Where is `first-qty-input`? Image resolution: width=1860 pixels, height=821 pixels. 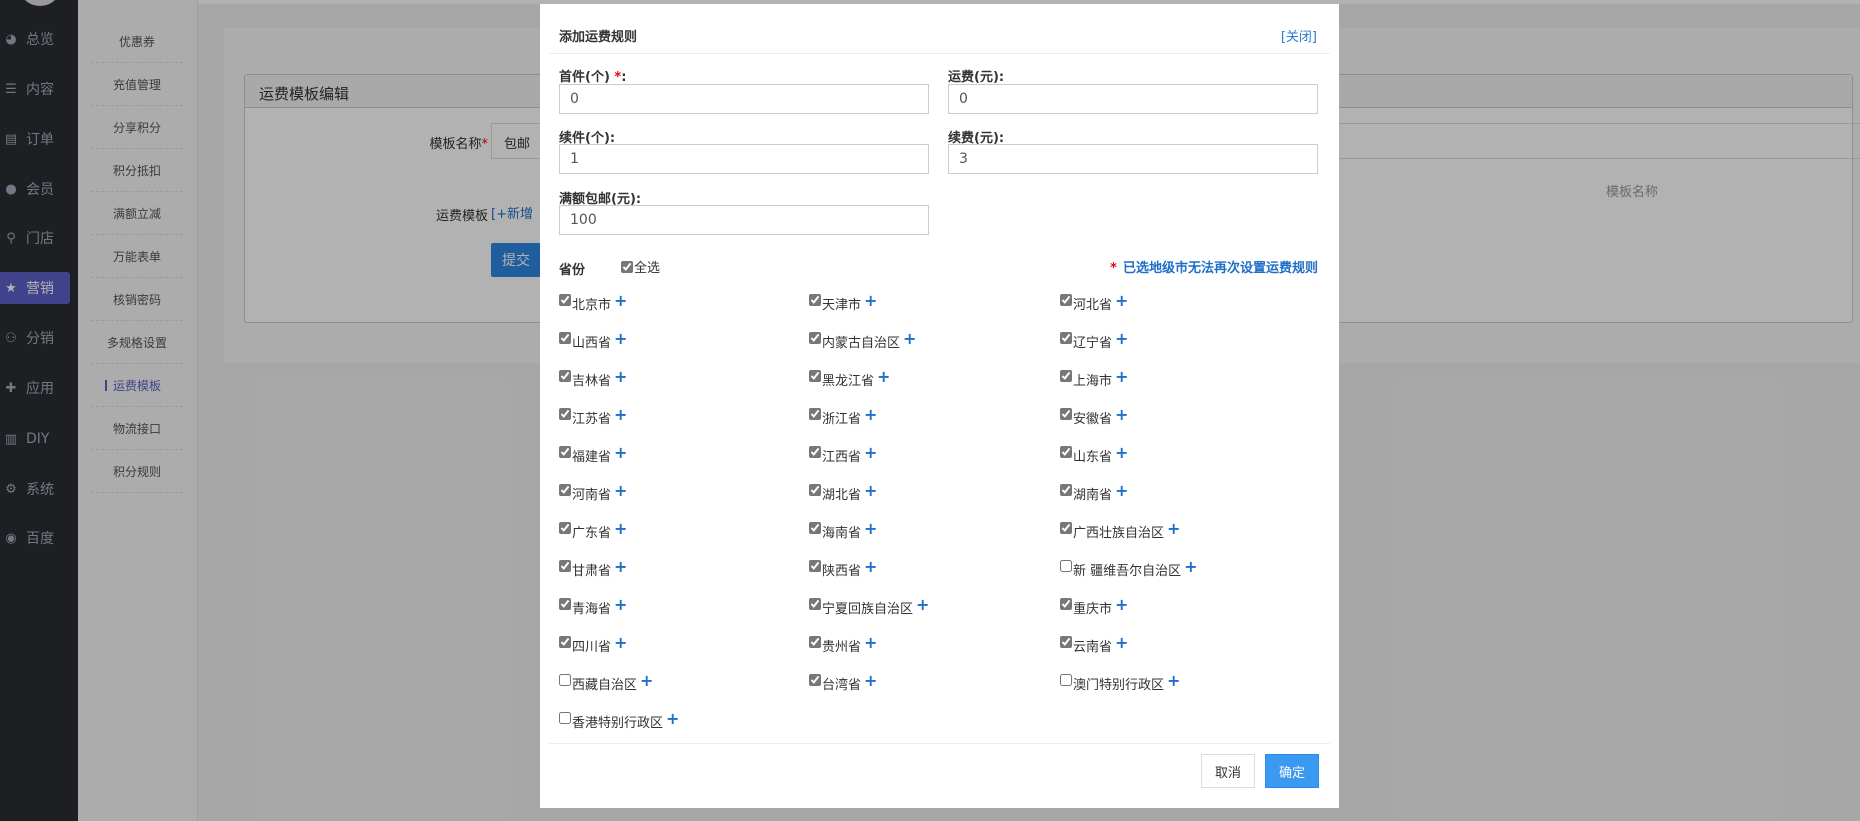
first-qty-input is located at coordinates (744, 99).